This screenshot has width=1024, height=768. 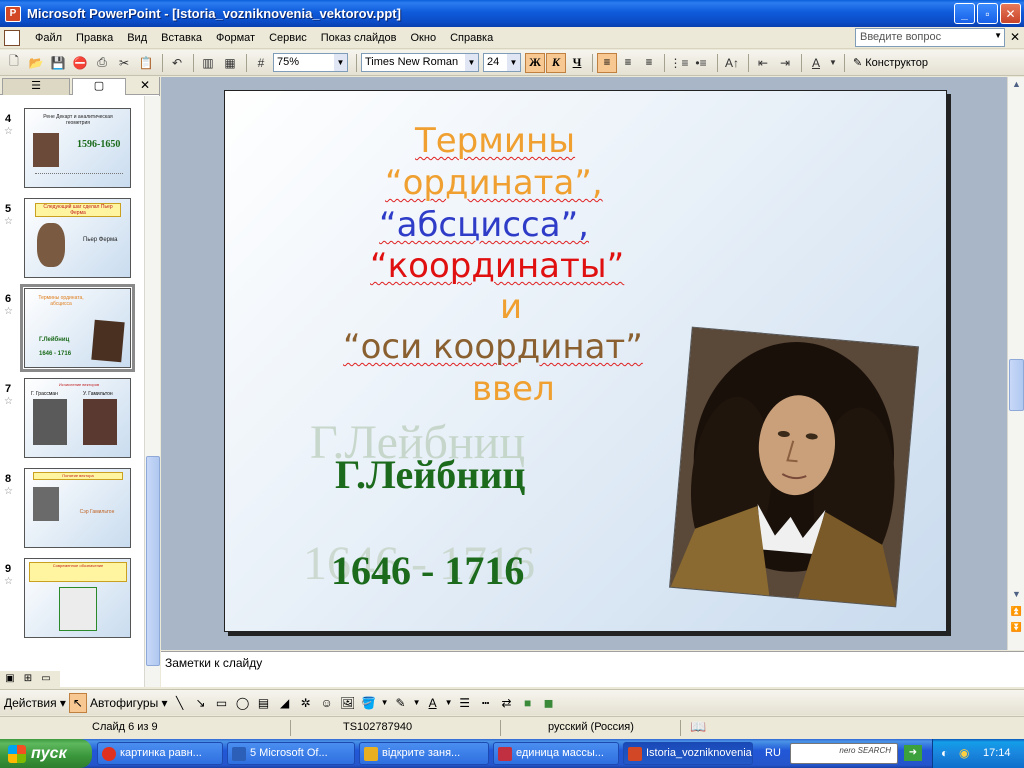 I want to click on grid-icon: #, so click(x=261, y=63).